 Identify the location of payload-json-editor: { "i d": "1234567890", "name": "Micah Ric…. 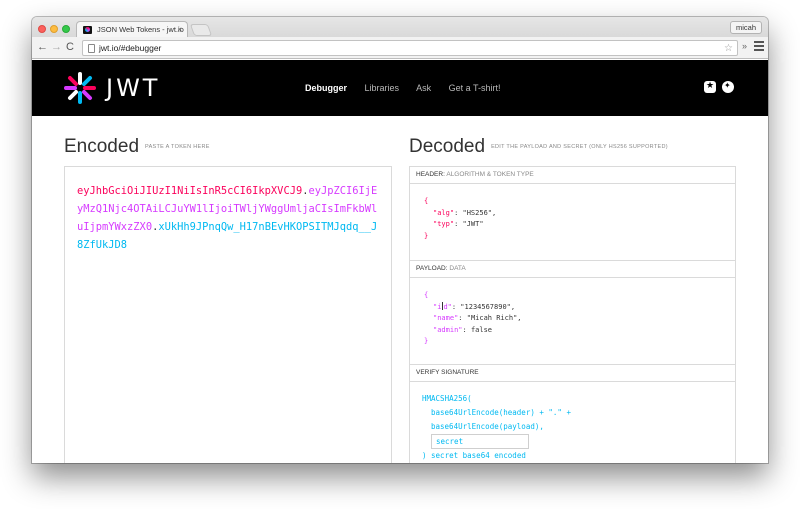
(572, 321).